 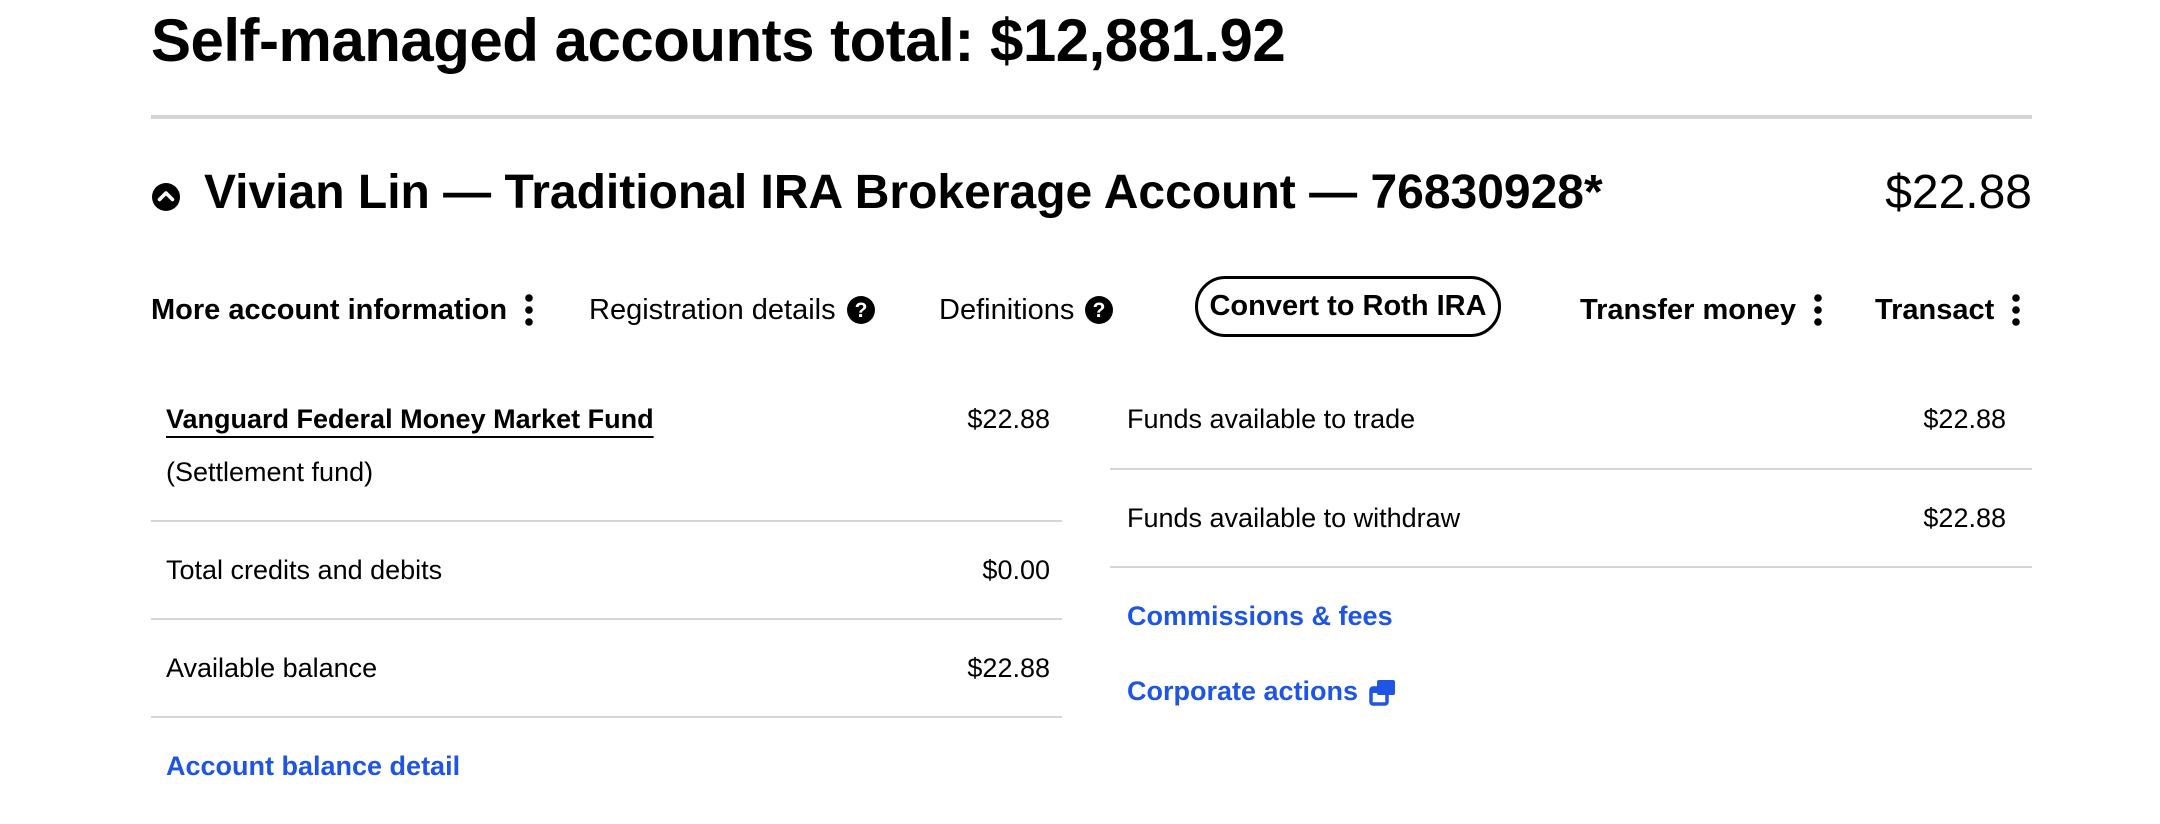 I want to click on settlement-fund-value: $22.88, so click(x=1008, y=419).